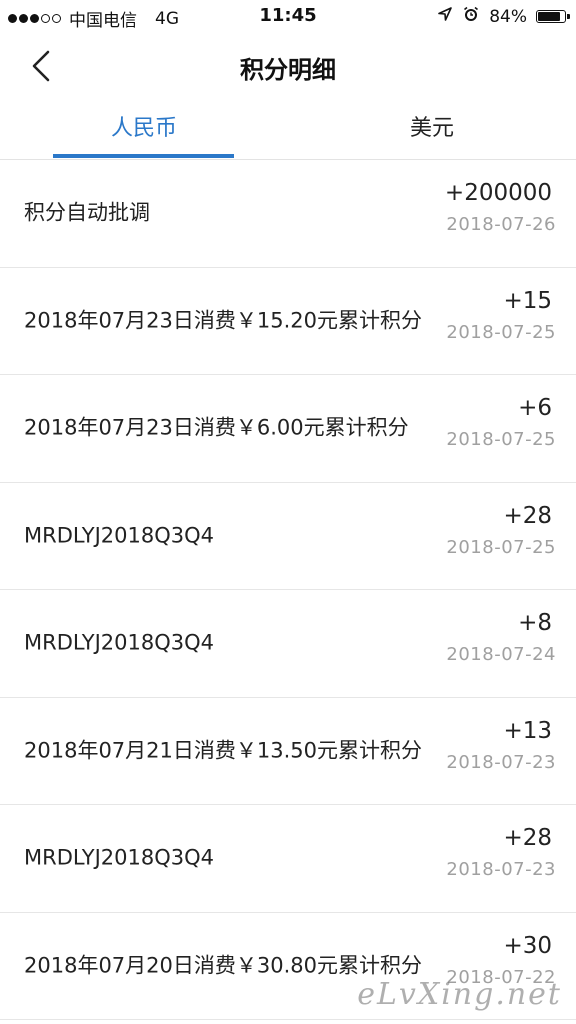 The height and width of the screenshot is (1024, 576). I want to click on list-item: 2018年07月23日消费￥6.00元累计积分 +6 2018-07-25, so click(288, 429).